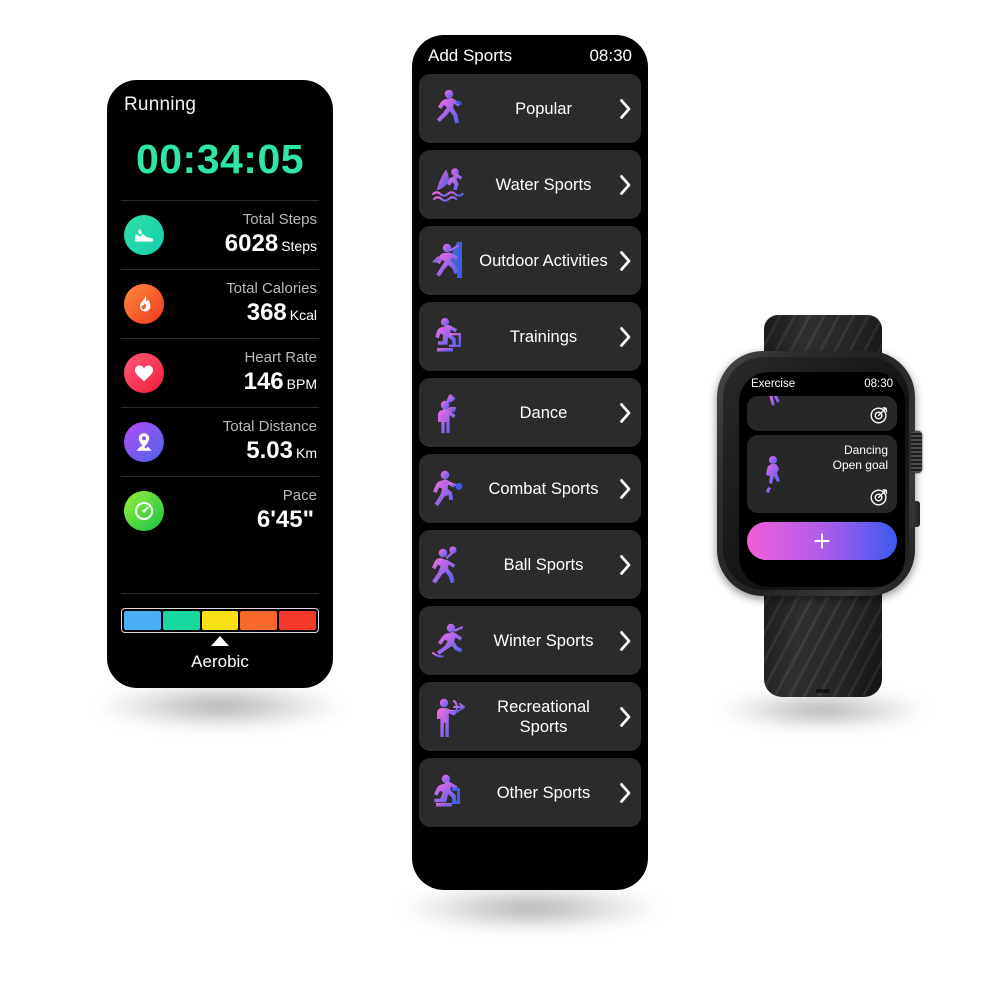 The width and height of the screenshot is (1000, 1000). I want to click on add-exercise-button, so click(822, 541).